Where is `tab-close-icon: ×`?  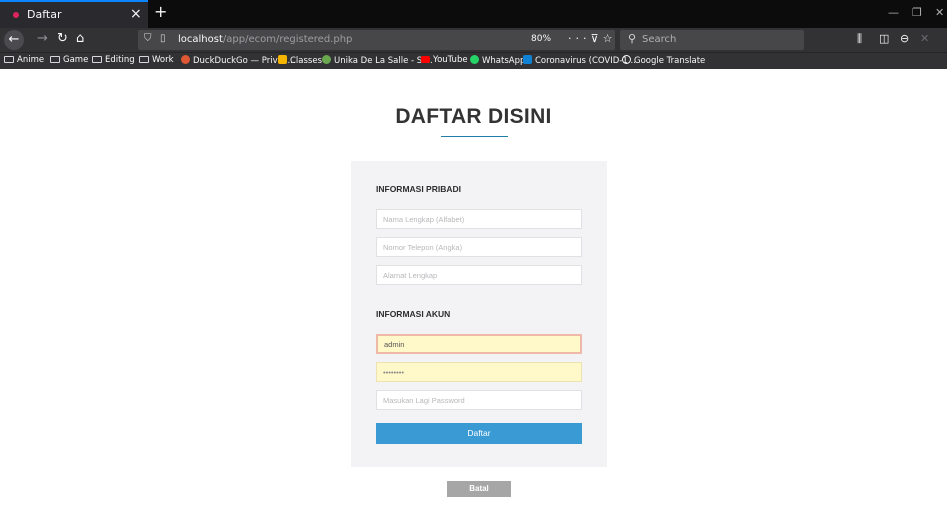
tab-close-icon: × is located at coordinates (136, 14).